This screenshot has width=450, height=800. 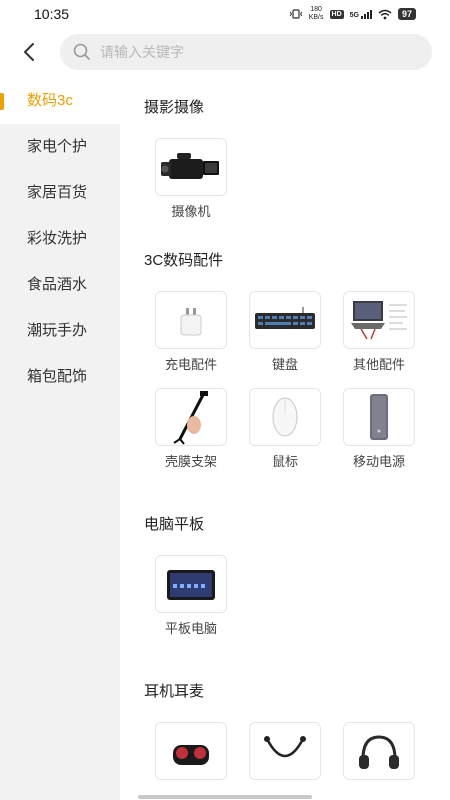 What do you see at coordinates (190, 628) in the screenshot?
I see `category-item-label: 平板电脑` at bounding box center [190, 628].